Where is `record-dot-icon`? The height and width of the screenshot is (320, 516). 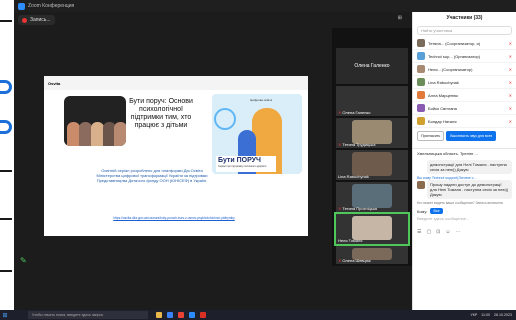 record-dot-icon is located at coordinates (24, 20).